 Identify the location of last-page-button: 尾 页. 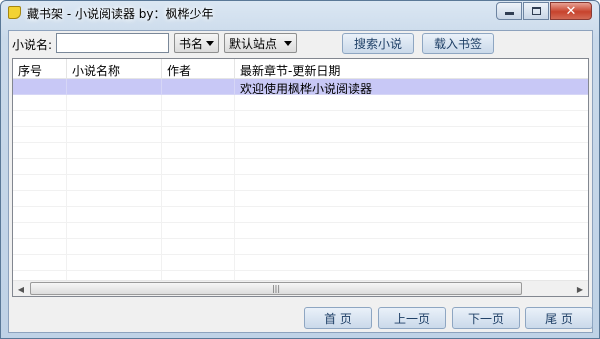
(559, 318).